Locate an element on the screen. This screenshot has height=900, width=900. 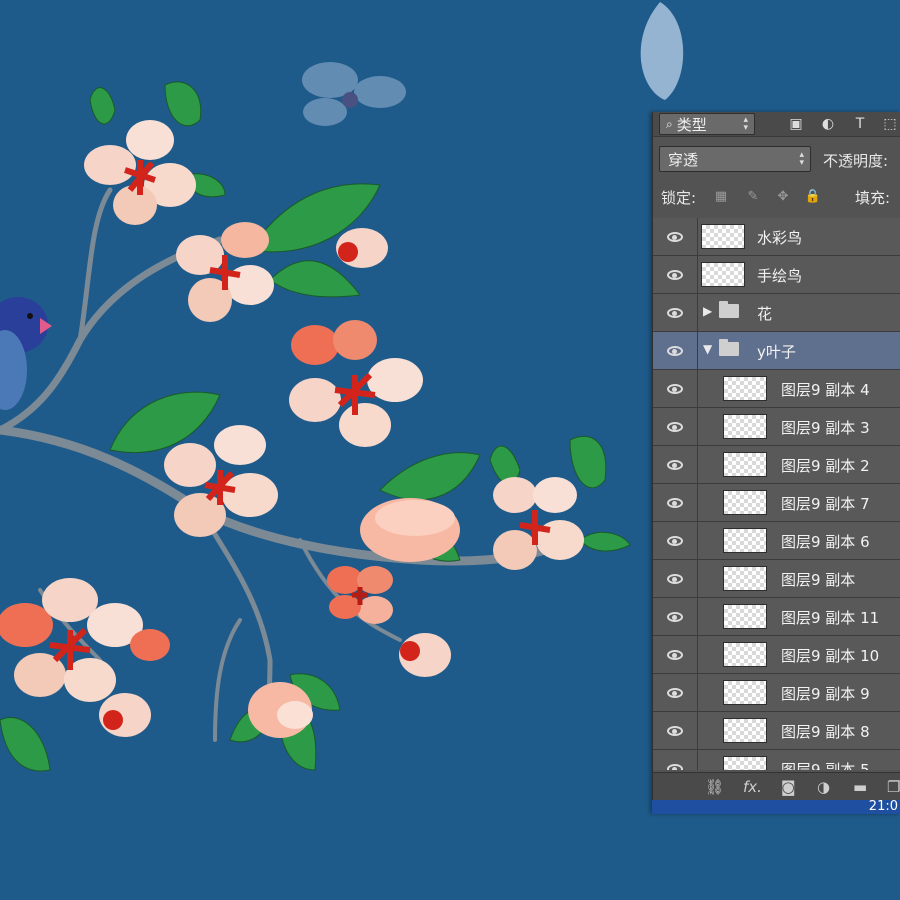
layer-row: 图层9 副本 is located at coordinates (776, 579).